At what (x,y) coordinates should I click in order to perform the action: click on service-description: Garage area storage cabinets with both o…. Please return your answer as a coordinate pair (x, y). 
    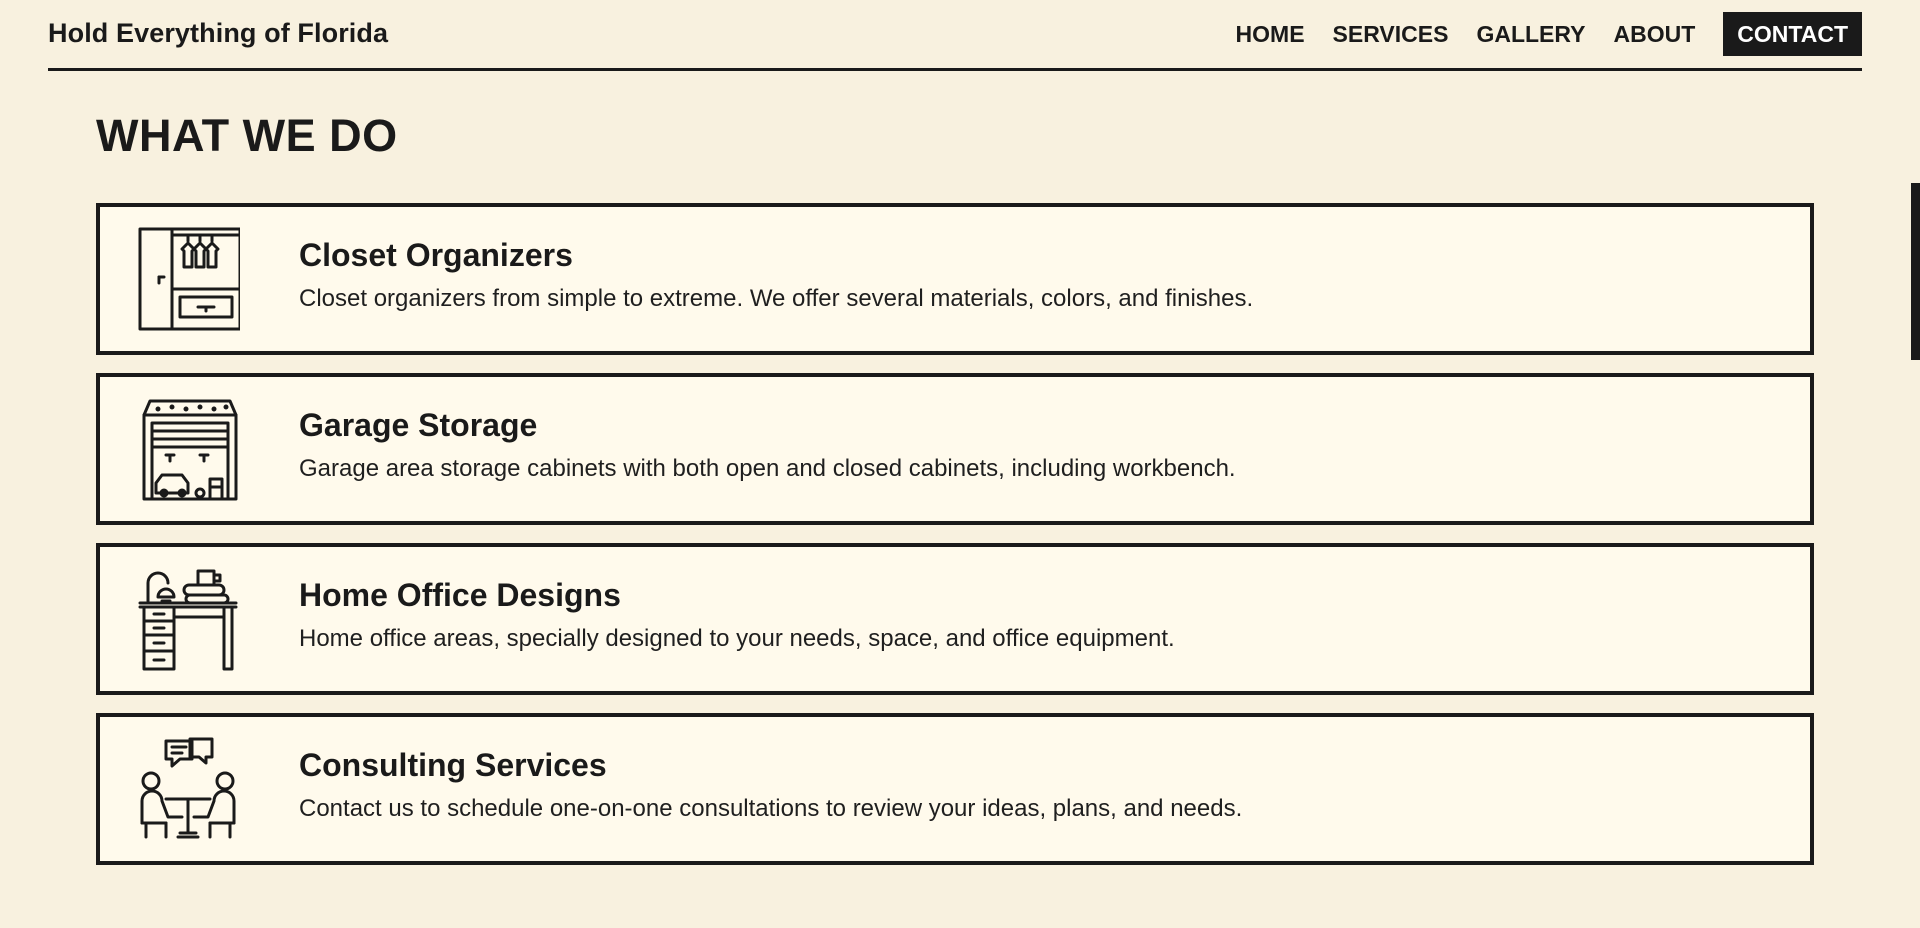
    Looking at the image, I should click on (767, 468).